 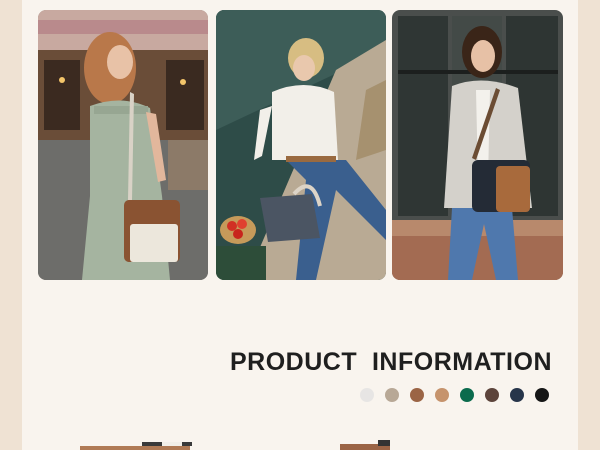 I want to click on color-swatch-black, so click(x=542, y=395).